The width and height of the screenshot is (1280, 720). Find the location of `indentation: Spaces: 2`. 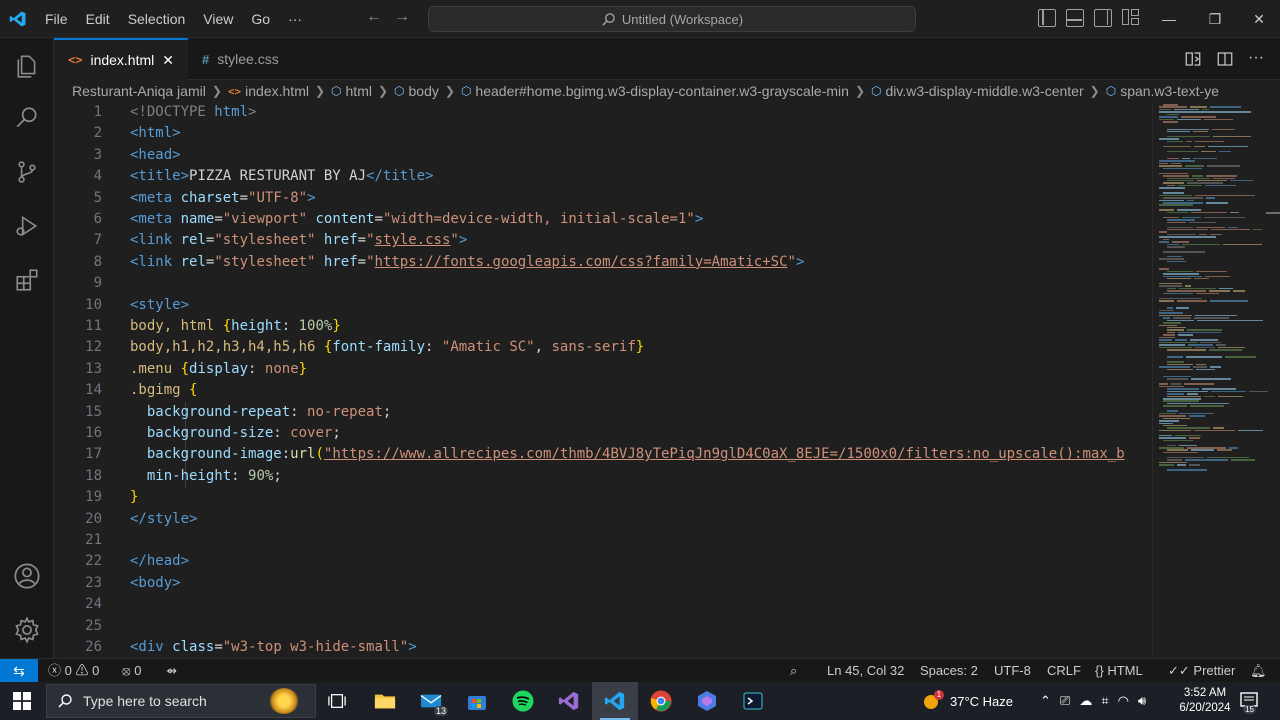

indentation: Spaces: 2 is located at coordinates (949, 671).